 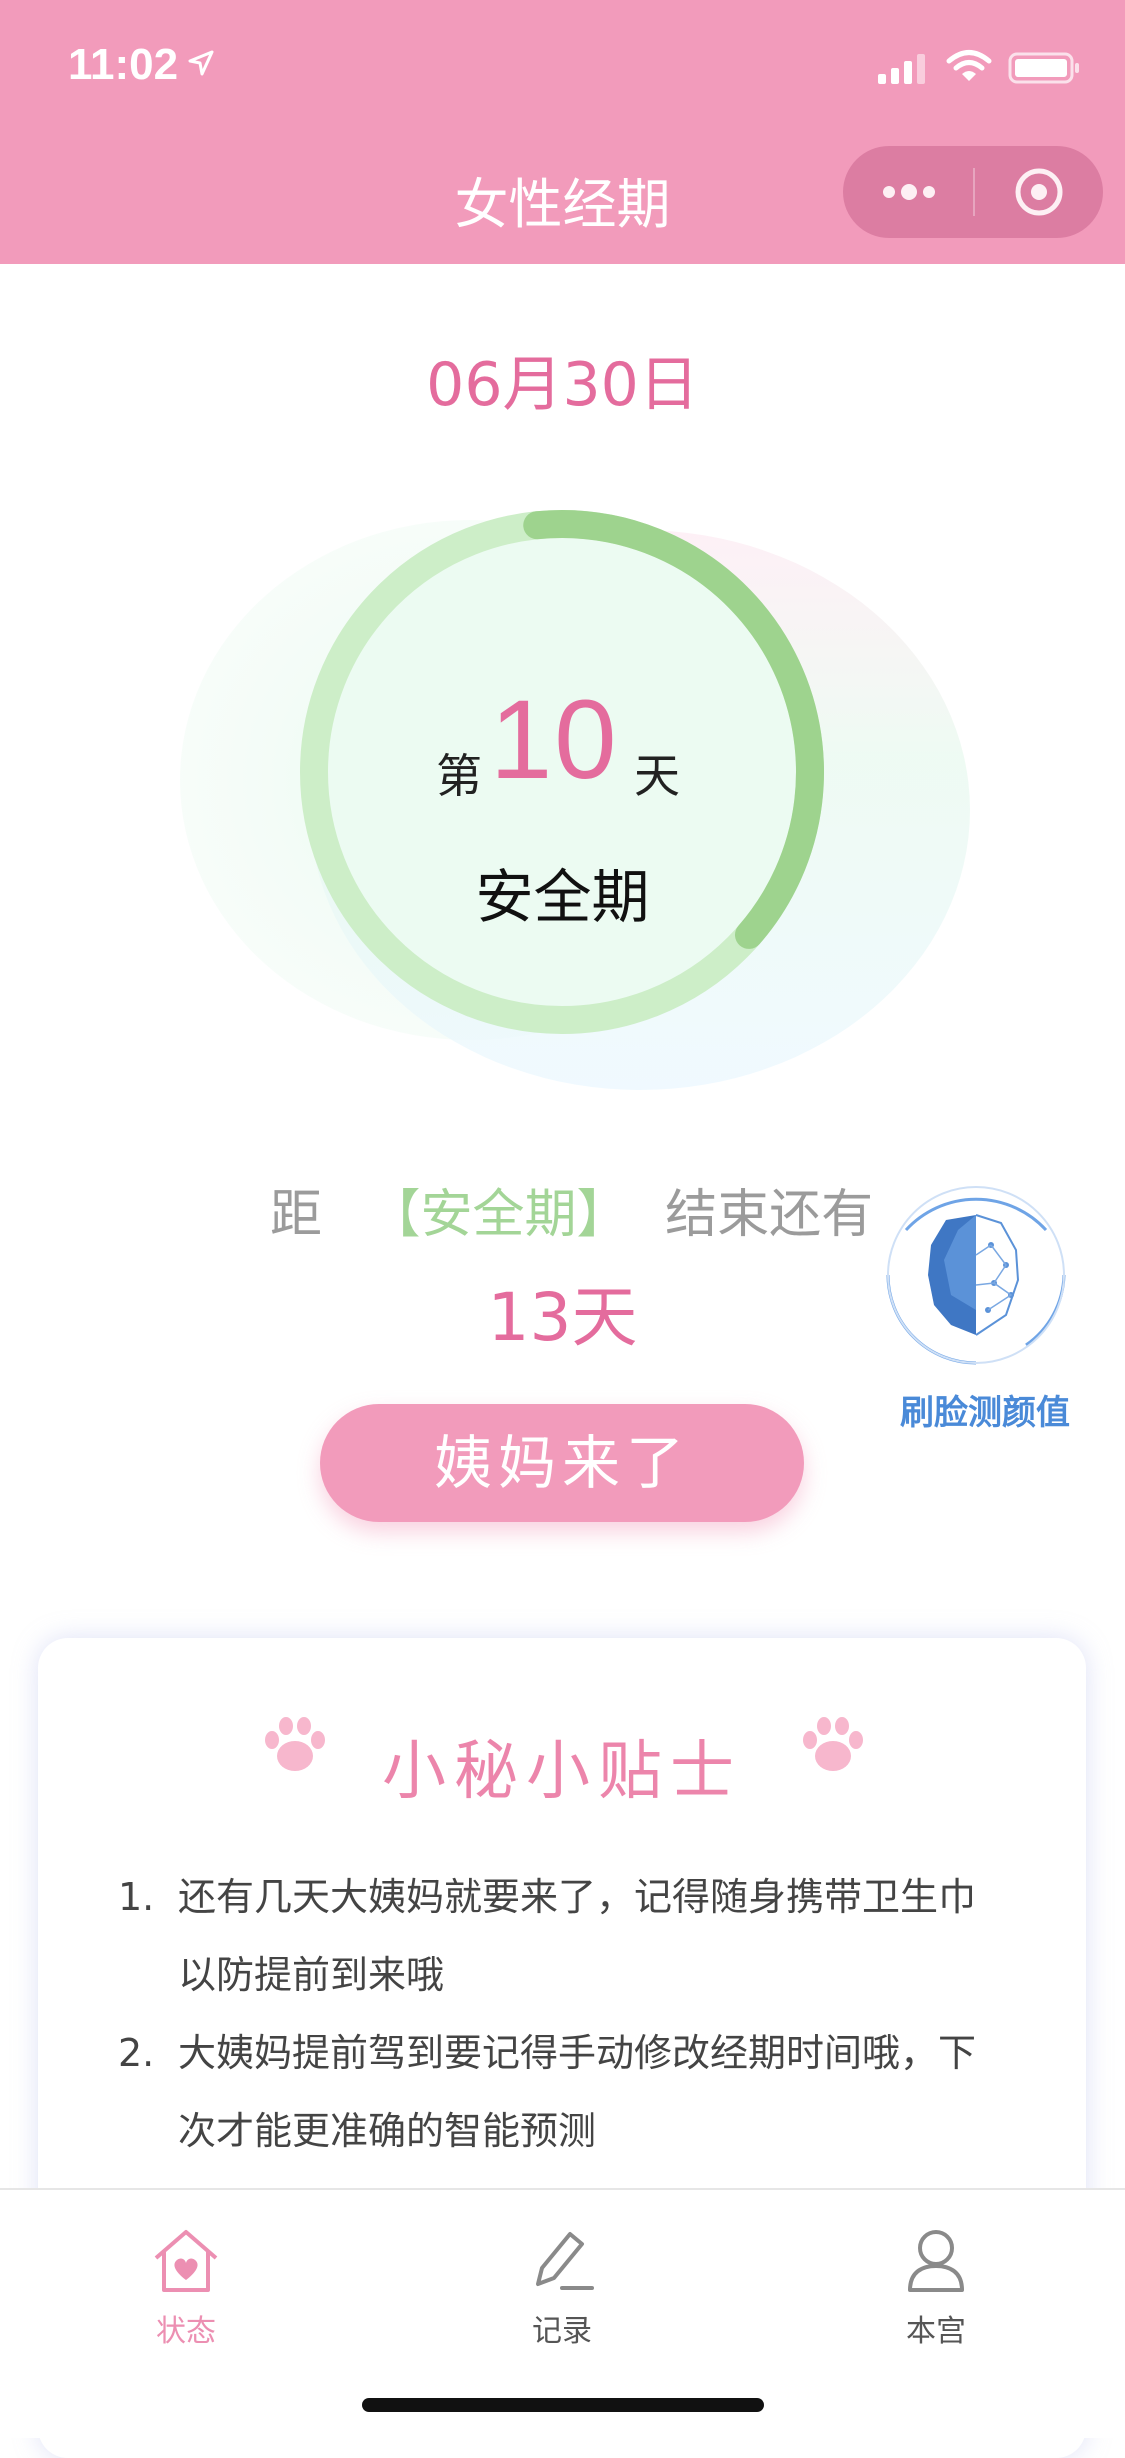 I want to click on date-label: 06月30日, so click(x=562, y=385).